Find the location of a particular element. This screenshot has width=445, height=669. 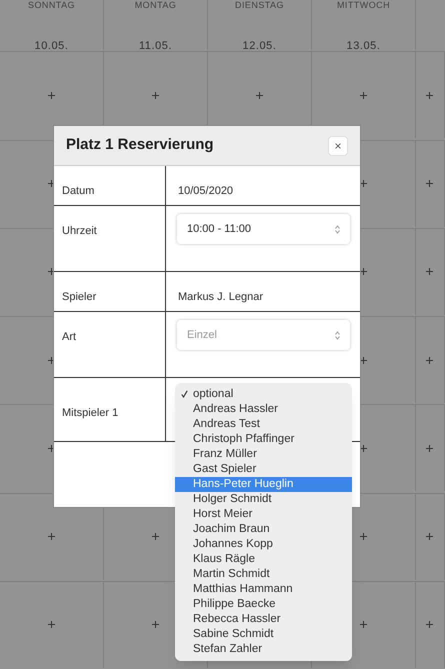

field-label: Art is located at coordinates (69, 337).